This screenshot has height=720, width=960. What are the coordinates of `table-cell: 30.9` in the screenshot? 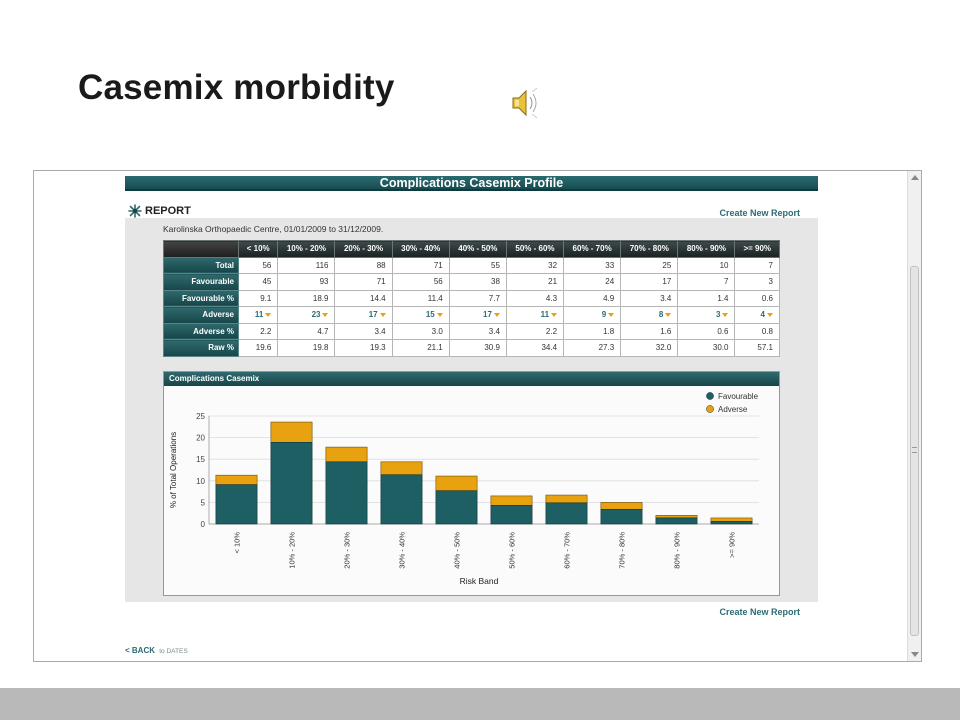 It's located at (477, 348).